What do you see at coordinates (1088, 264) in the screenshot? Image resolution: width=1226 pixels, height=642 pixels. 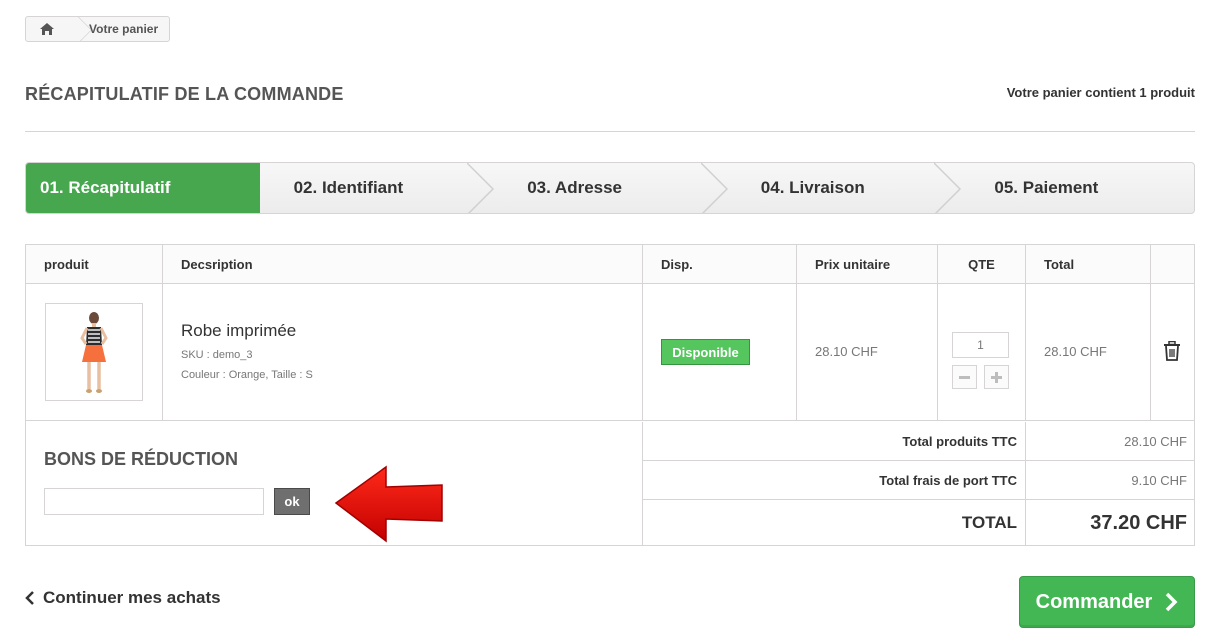 I see `header-total: Total` at bounding box center [1088, 264].